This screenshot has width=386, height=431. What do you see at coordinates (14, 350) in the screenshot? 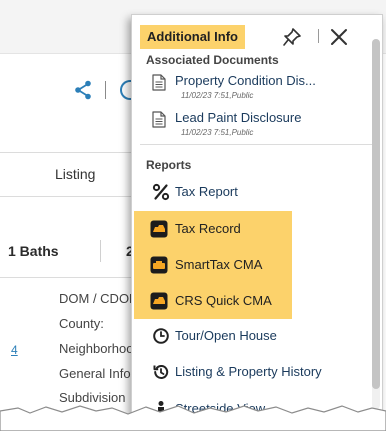
I see `background-link: 4` at bounding box center [14, 350].